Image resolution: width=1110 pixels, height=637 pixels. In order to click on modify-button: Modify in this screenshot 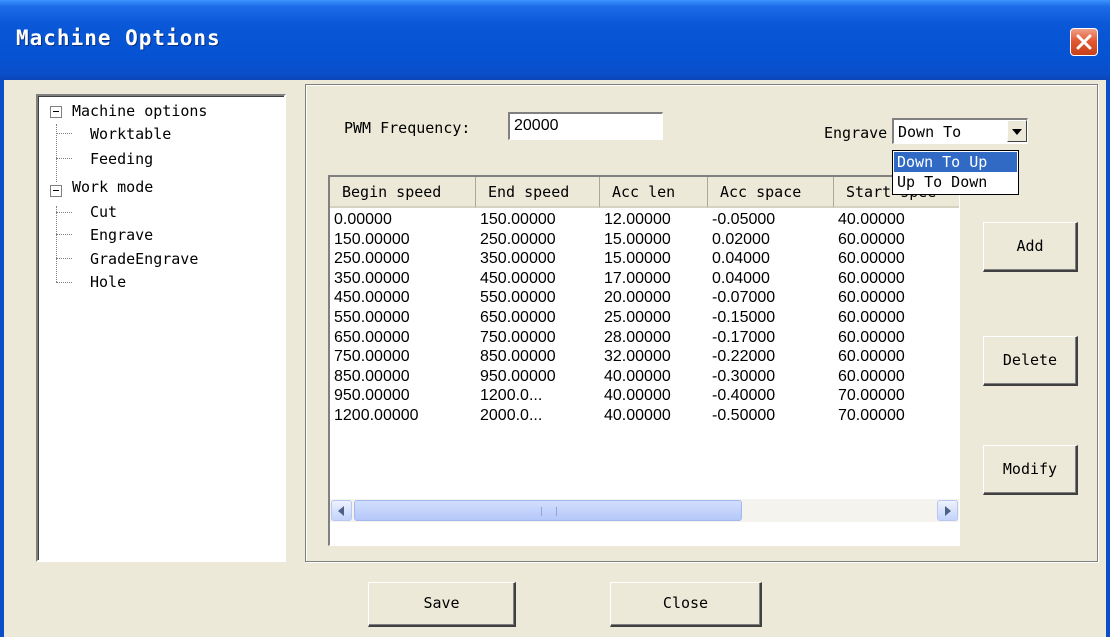, I will do `click(1030, 470)`.